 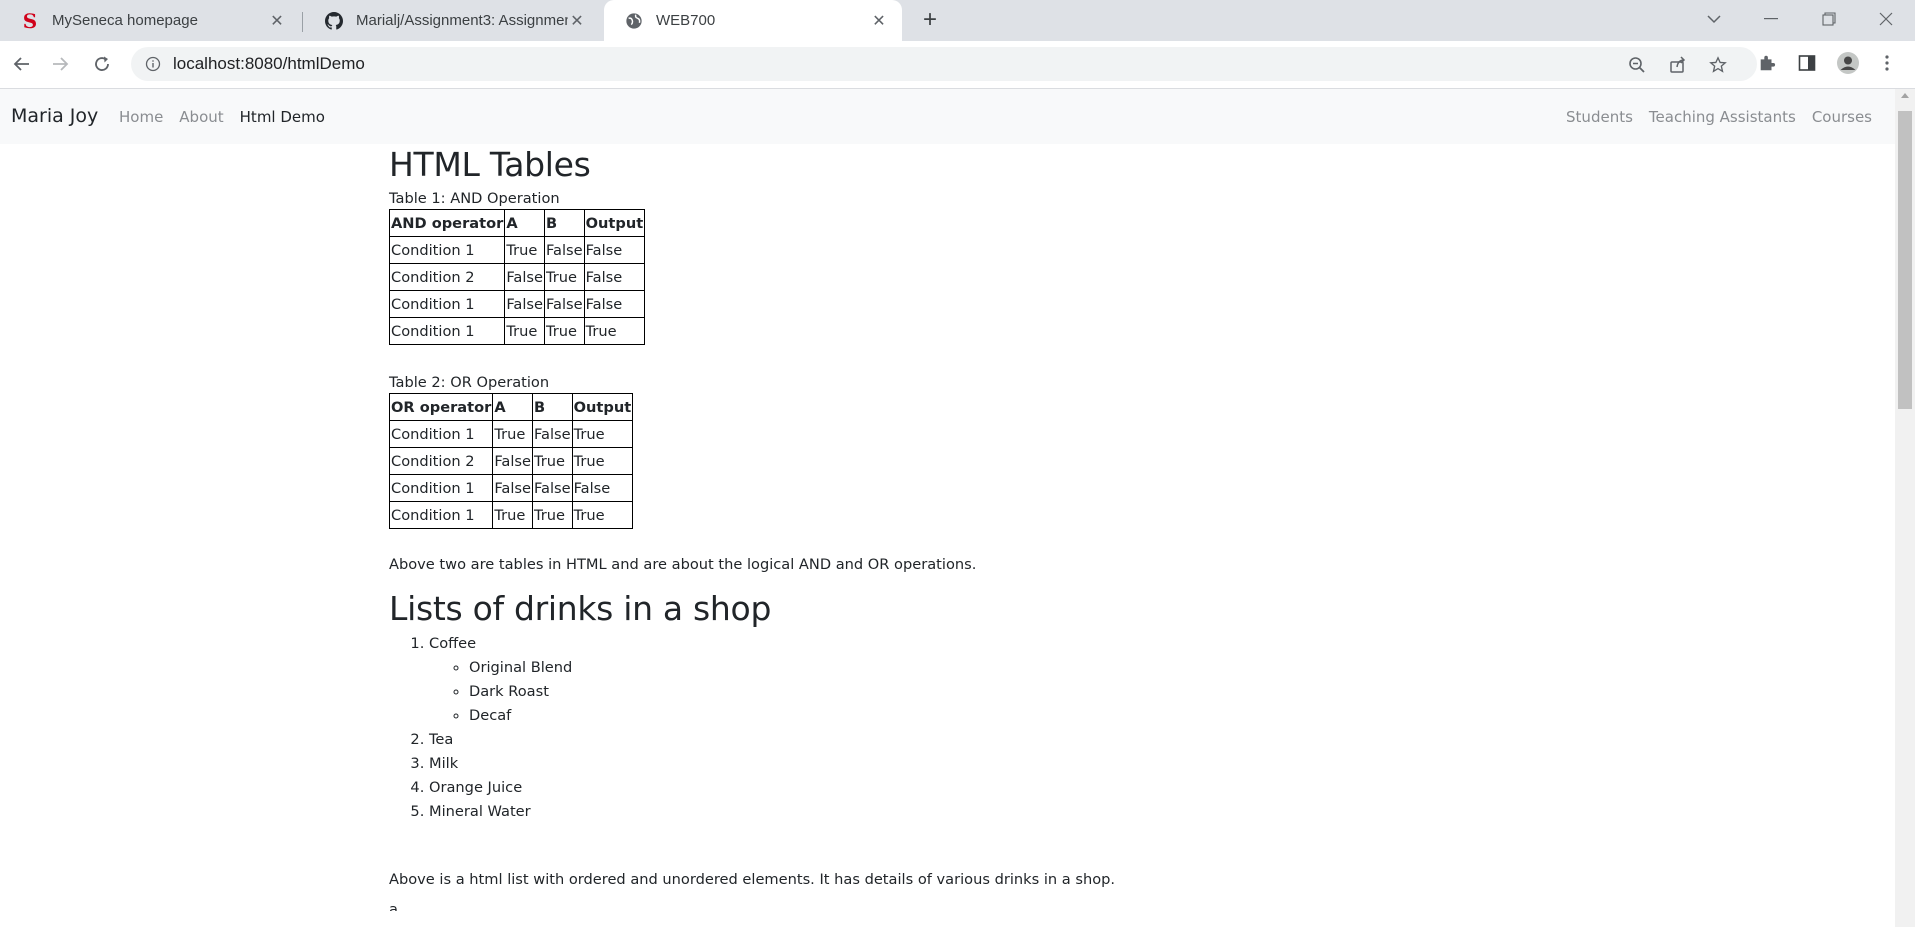 What do you see at coordinates (22, 64) in the screenshot?
I see `back-arrow-icon` at bounding box center [22, 64].